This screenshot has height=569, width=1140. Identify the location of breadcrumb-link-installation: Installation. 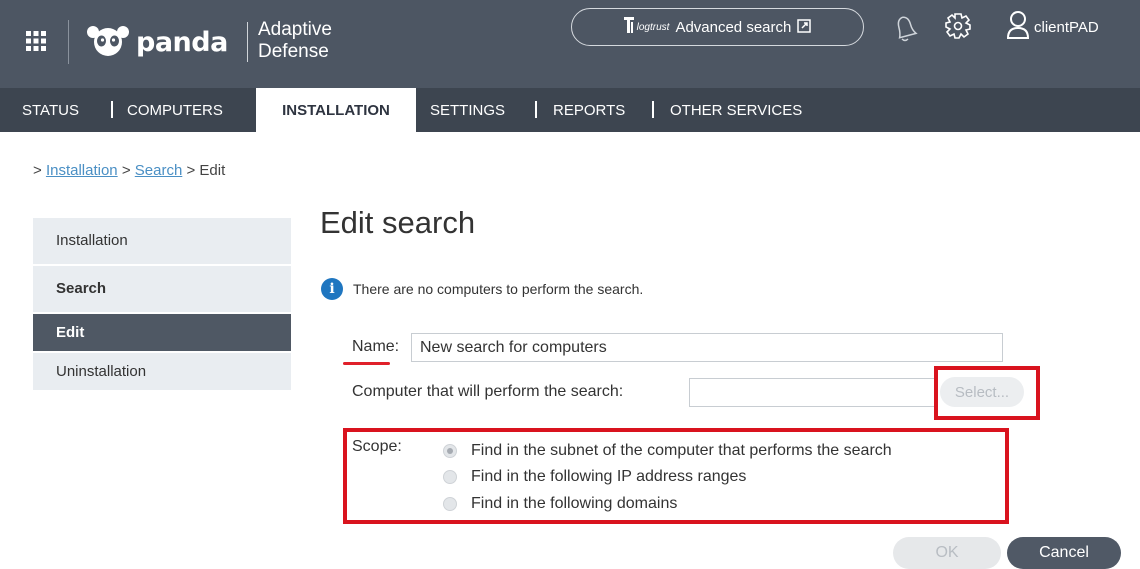
(82, 170).